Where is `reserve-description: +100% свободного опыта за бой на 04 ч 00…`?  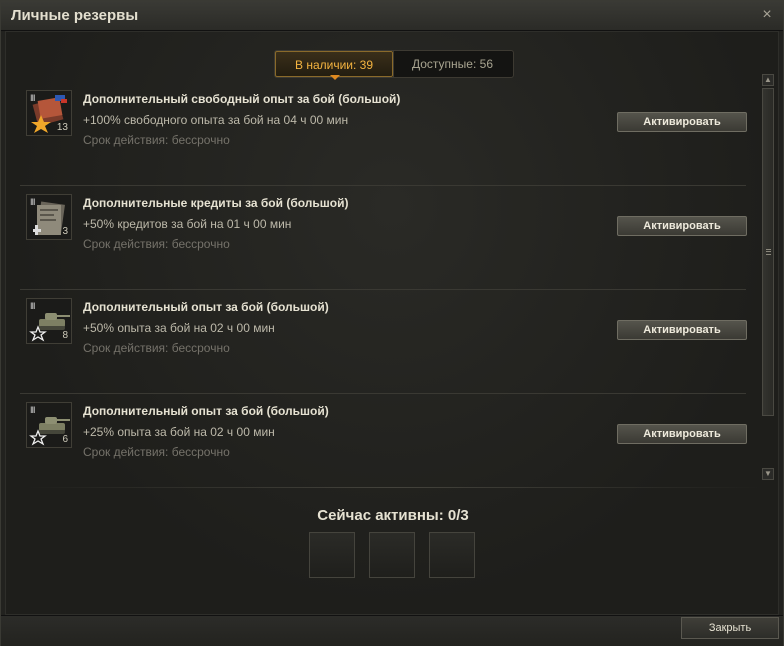
reserve-description: +100% свободного опыта за бой на 04 ч 00… is located at coordinates (216, 120).